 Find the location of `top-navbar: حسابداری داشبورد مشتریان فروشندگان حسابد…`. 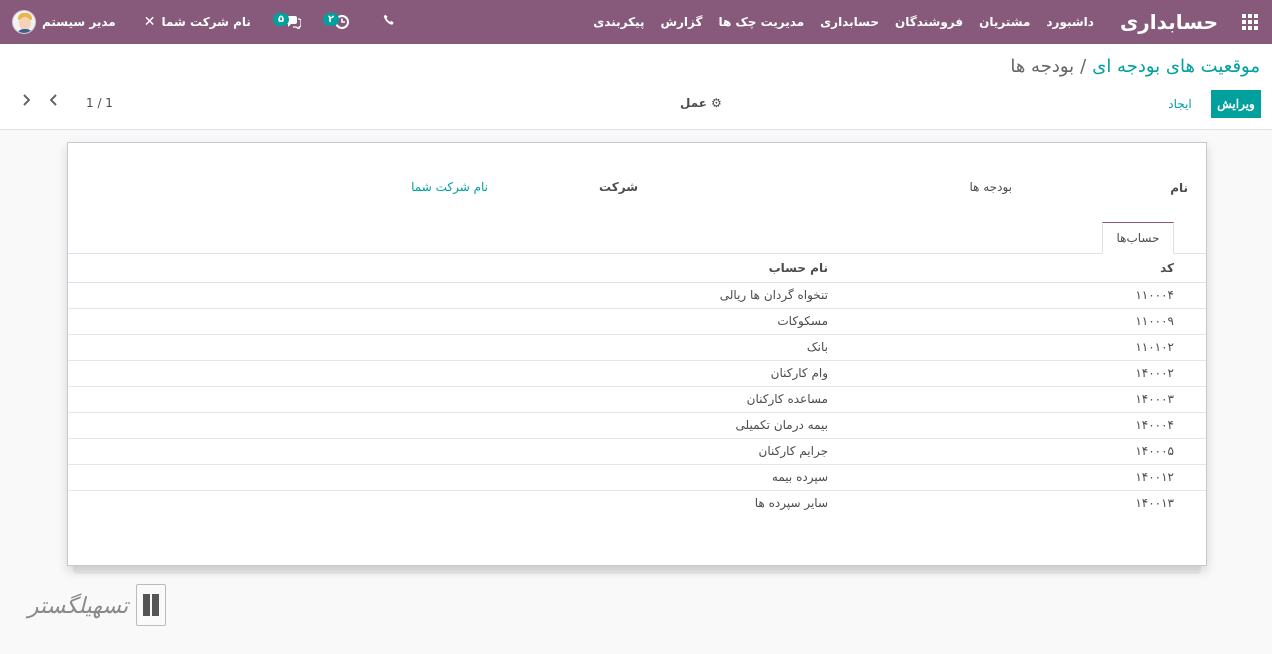

top-navbar: حسابداری داشبورد مشتریان فروشندگان حسابد… is located at coordinates (636, 22).